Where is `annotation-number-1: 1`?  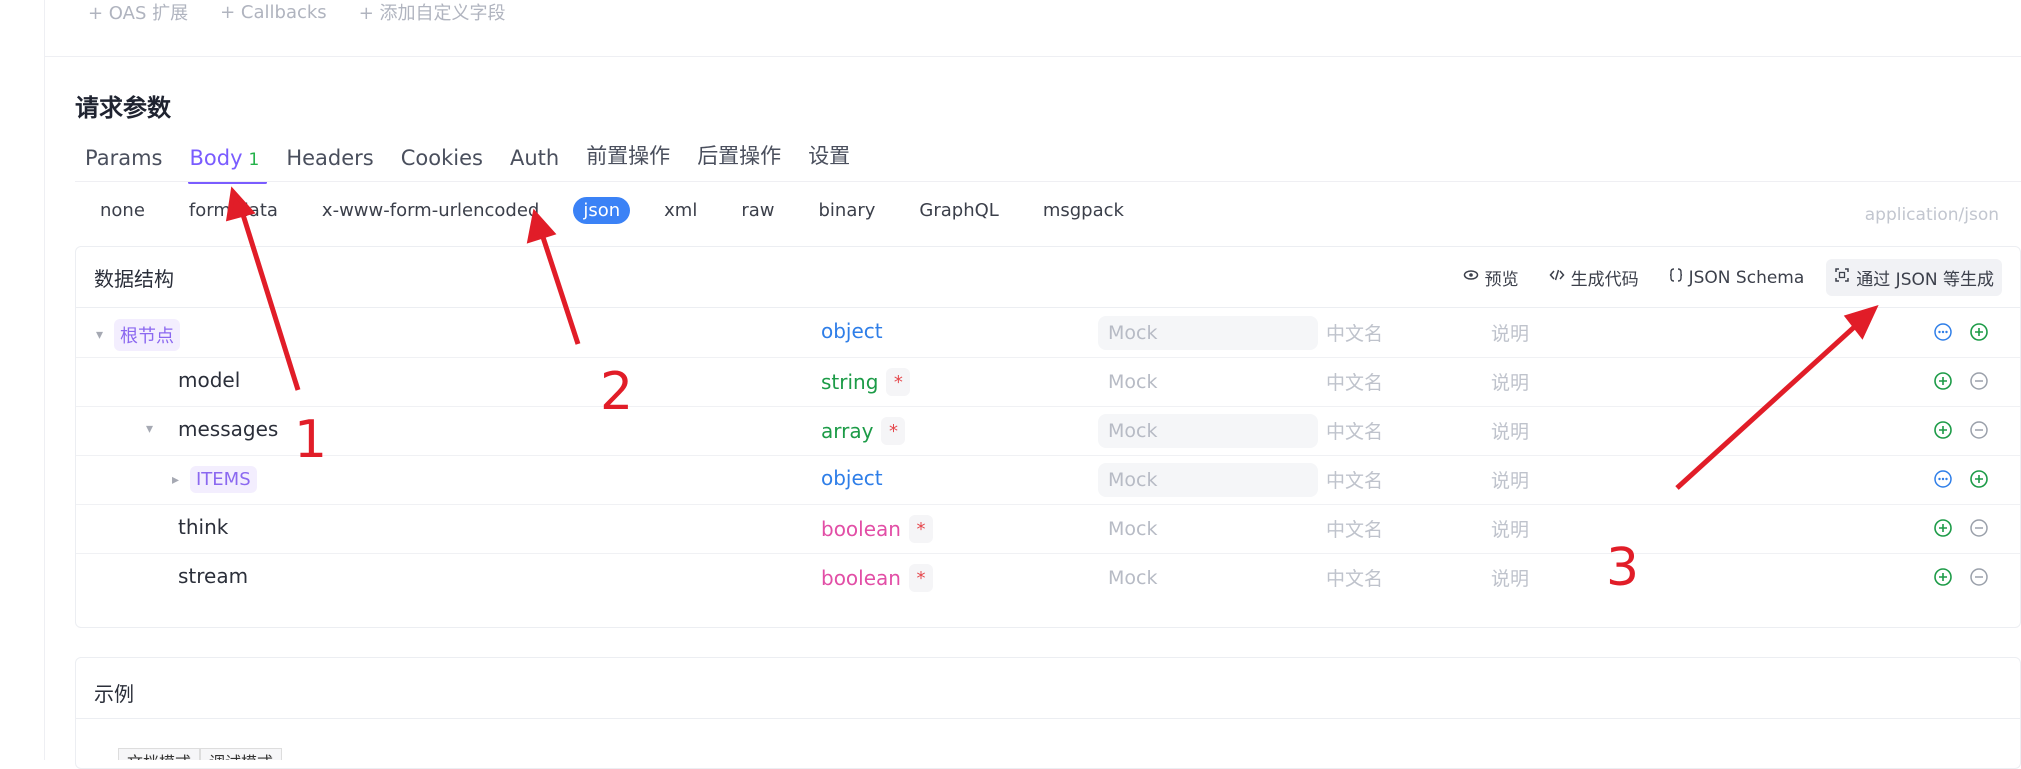
annotation-number-1: 1 is located at coordinates (311, 440).